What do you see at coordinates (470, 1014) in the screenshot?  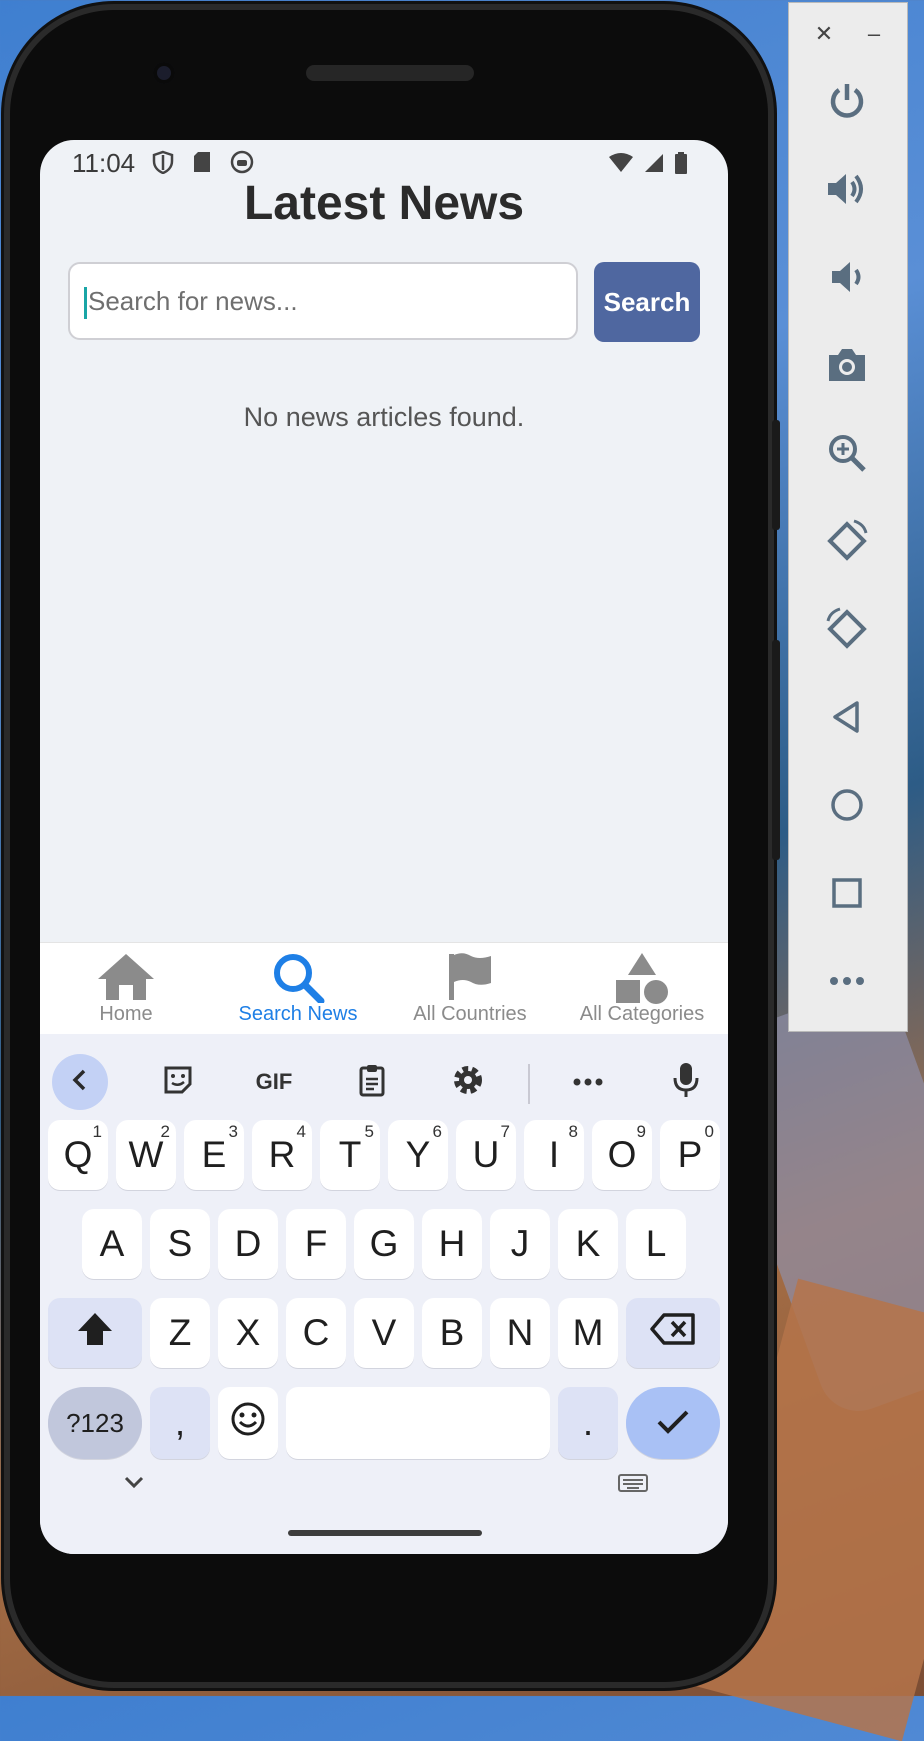 I see `nav-label-all-countries: All Countries` at bounding box center [470, 1014].